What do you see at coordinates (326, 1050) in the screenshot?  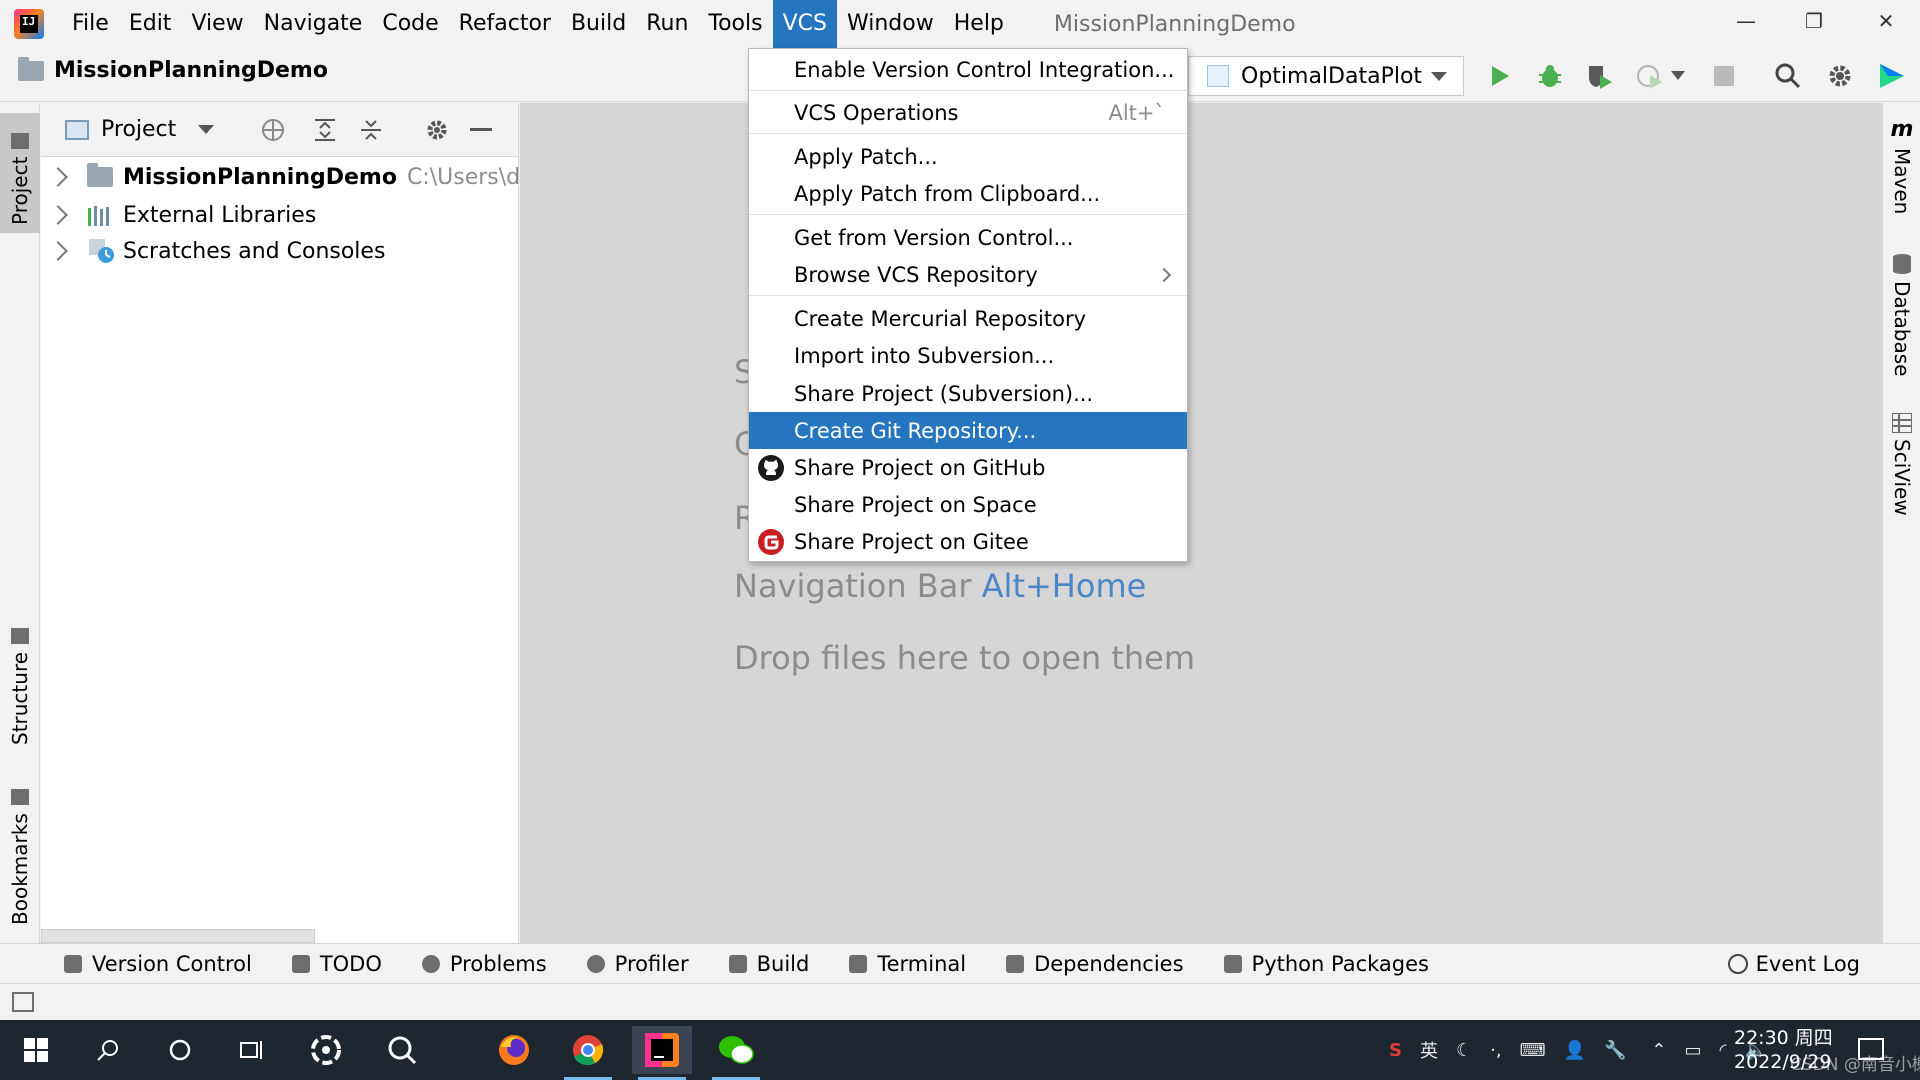 I see `taskbar-app-pinwheel` at bounding box center [326, 1050].